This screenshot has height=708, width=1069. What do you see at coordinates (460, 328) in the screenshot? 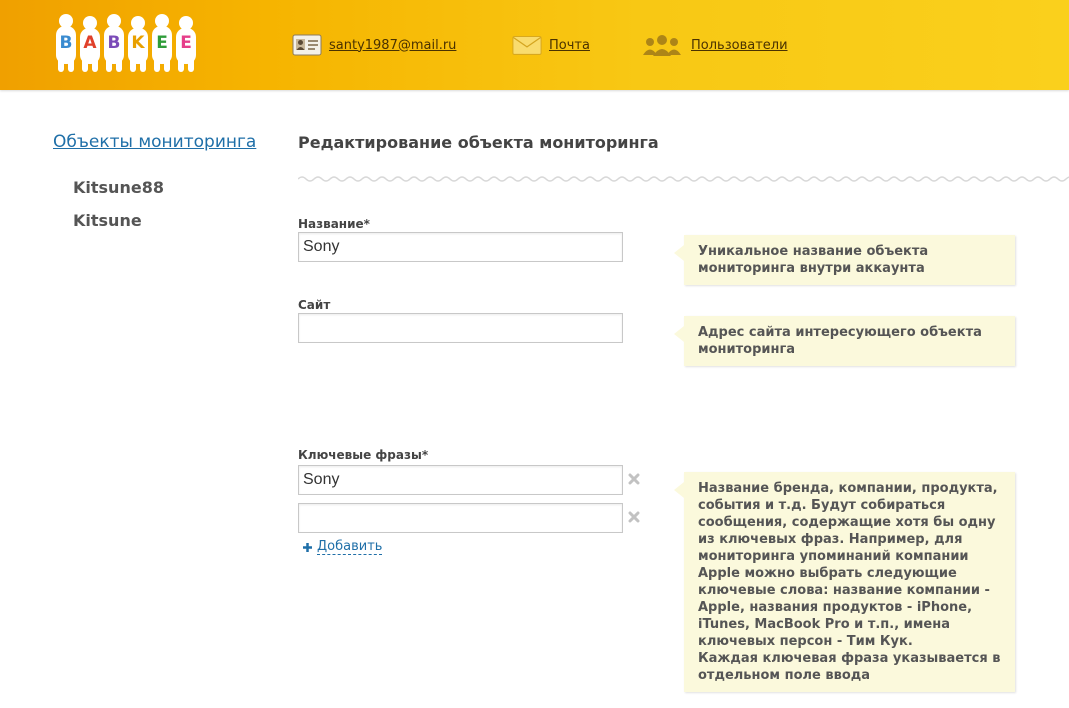
I see `site-input` at bounding box center [460, 328].